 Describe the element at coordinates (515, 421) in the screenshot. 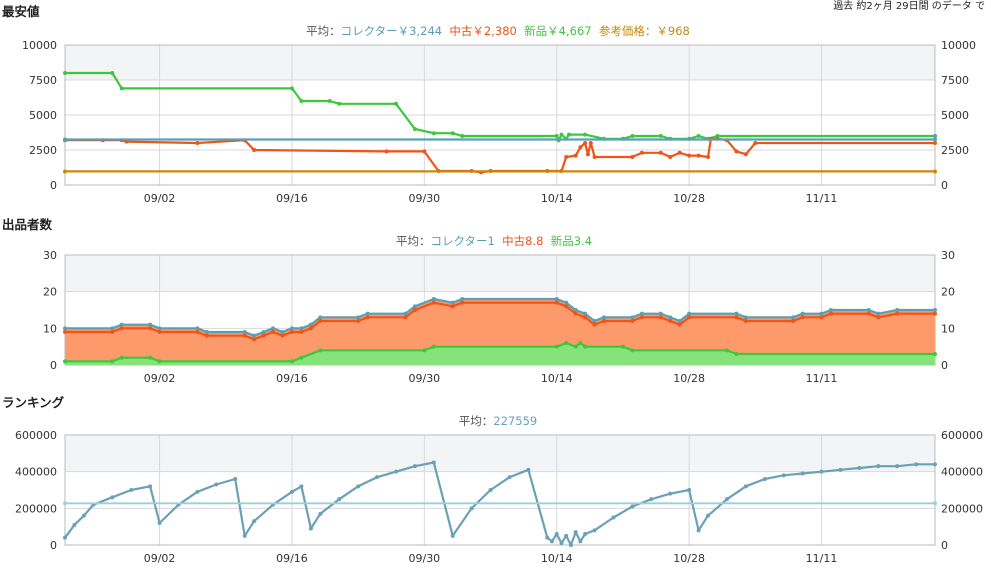

I see `legend-value-rank: 227559` at that location.